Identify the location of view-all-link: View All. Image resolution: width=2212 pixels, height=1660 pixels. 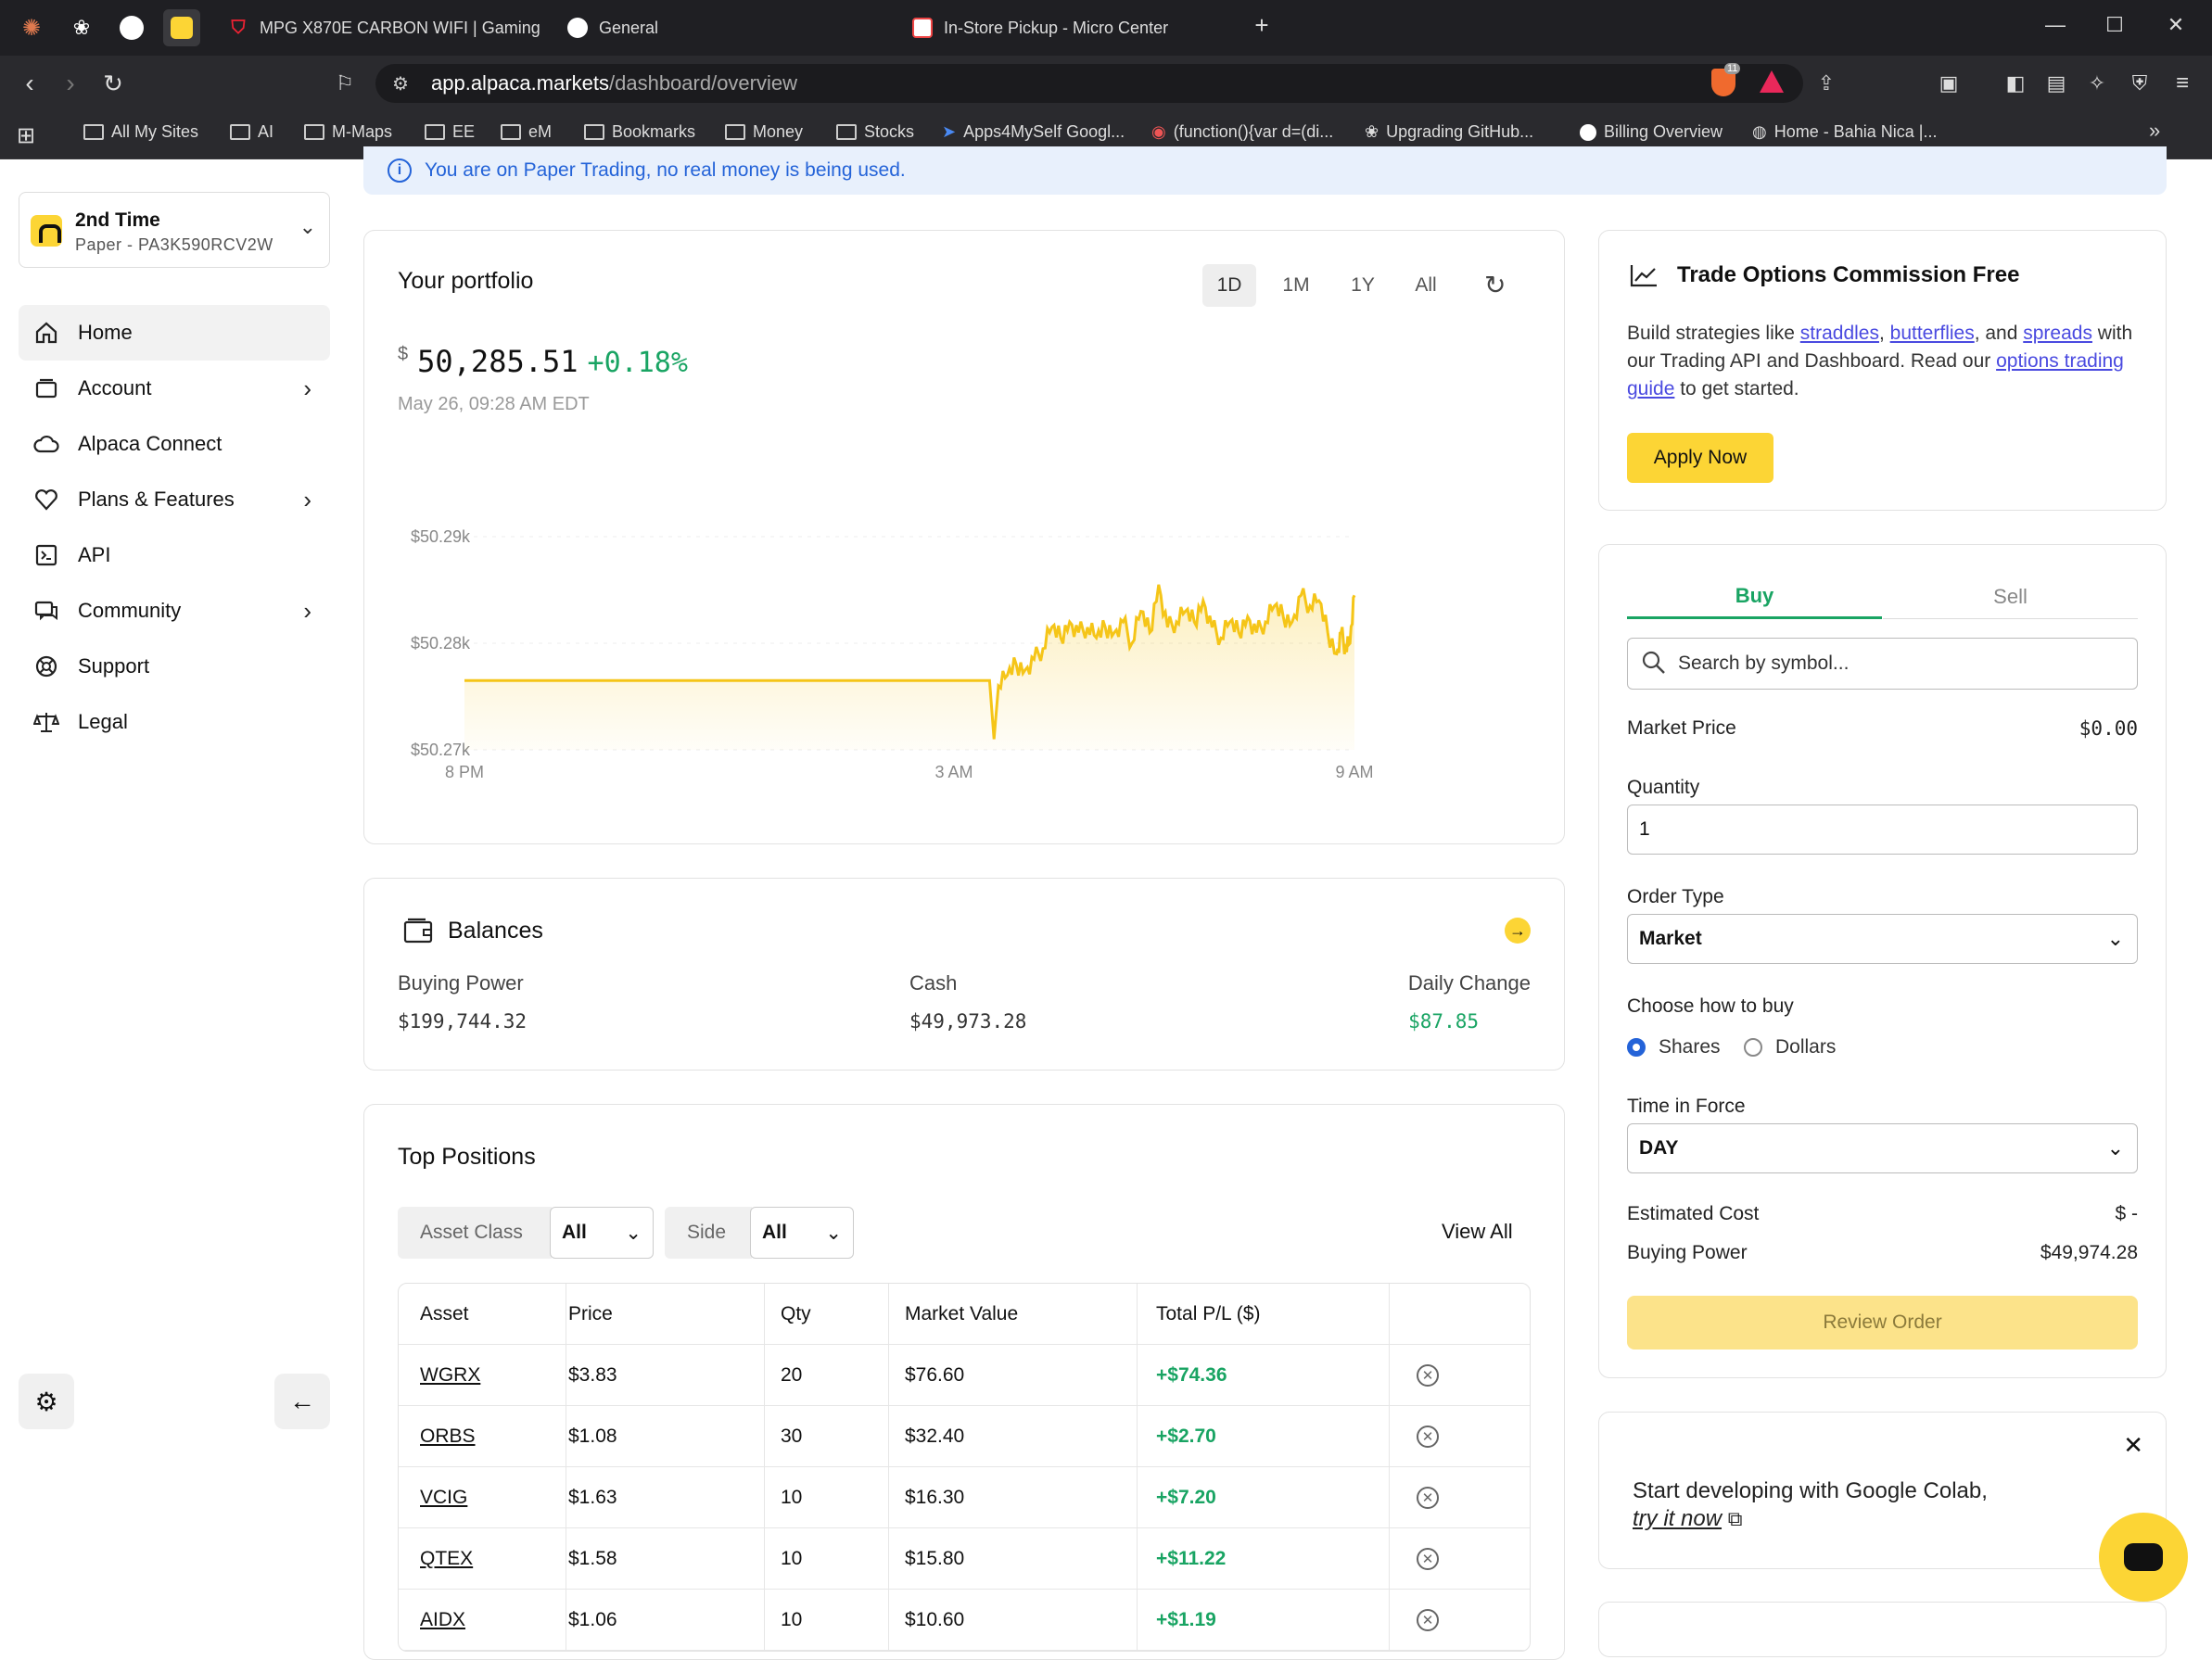
(1477, 1232).